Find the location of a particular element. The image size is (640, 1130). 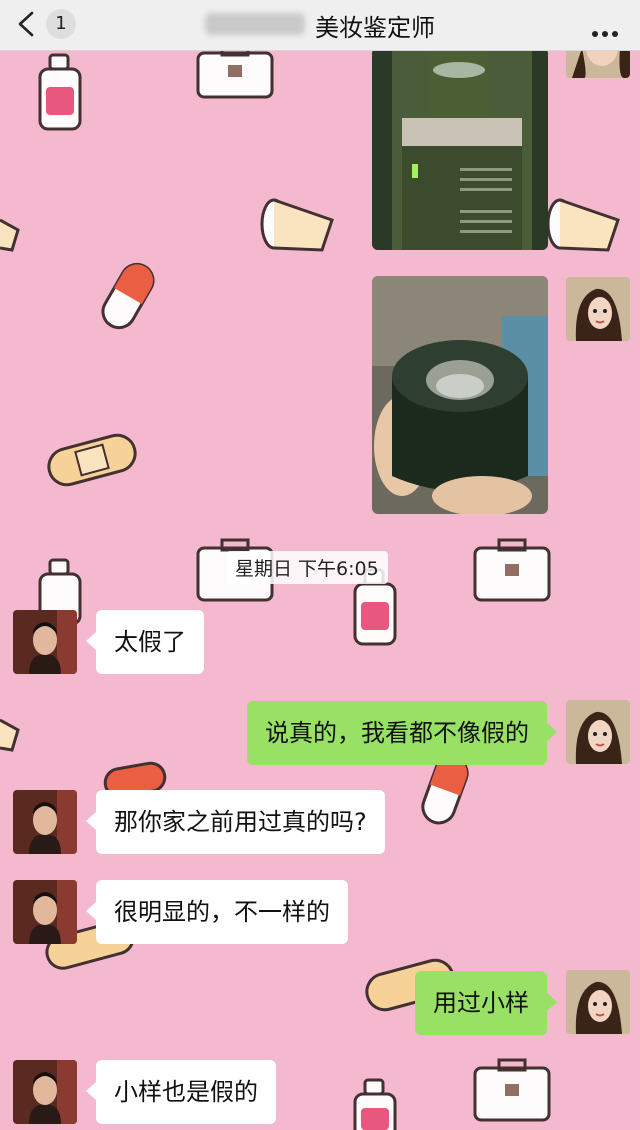

back-chevron-icon is located at coordinates (26, 24).